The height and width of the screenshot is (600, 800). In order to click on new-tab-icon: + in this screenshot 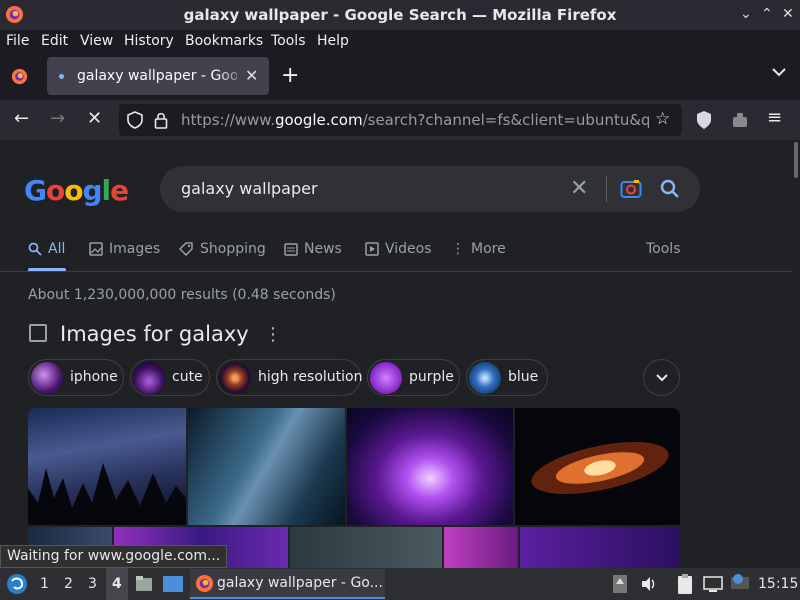, I will do `click(290, 75)`.